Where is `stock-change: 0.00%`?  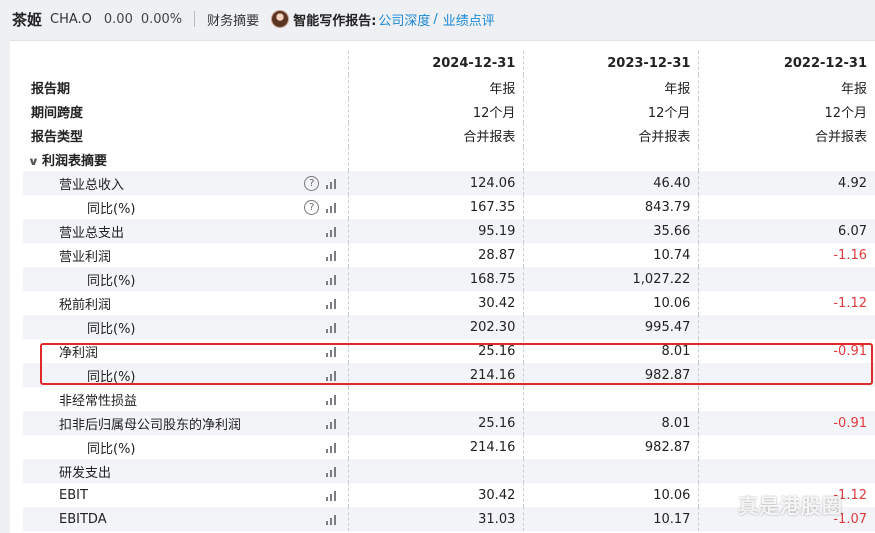
stock-change: 0.00% is located at coordinates (161, 19).